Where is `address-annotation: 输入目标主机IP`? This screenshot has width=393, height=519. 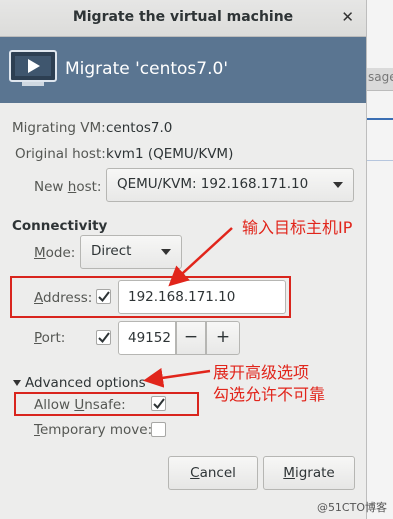 address-annotation: 输入目标主机IP is located at coordinates (297, 227).